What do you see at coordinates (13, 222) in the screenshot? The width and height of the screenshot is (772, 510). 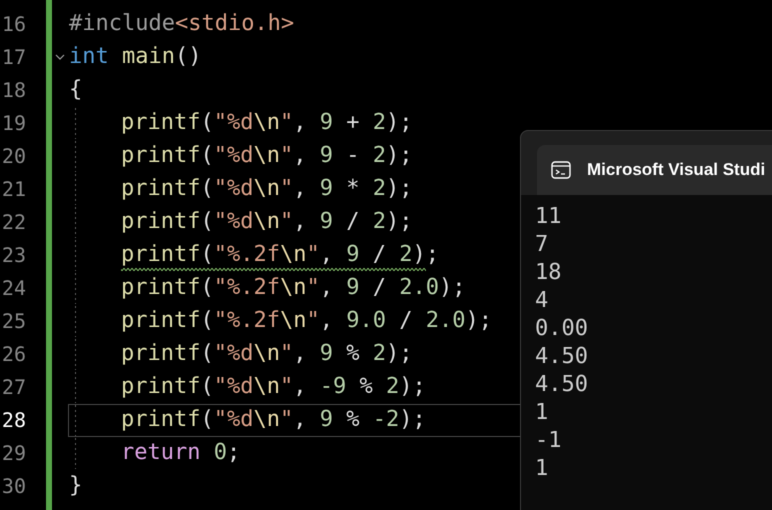 I see `line-number: 22` at bounding box center [13, 222].